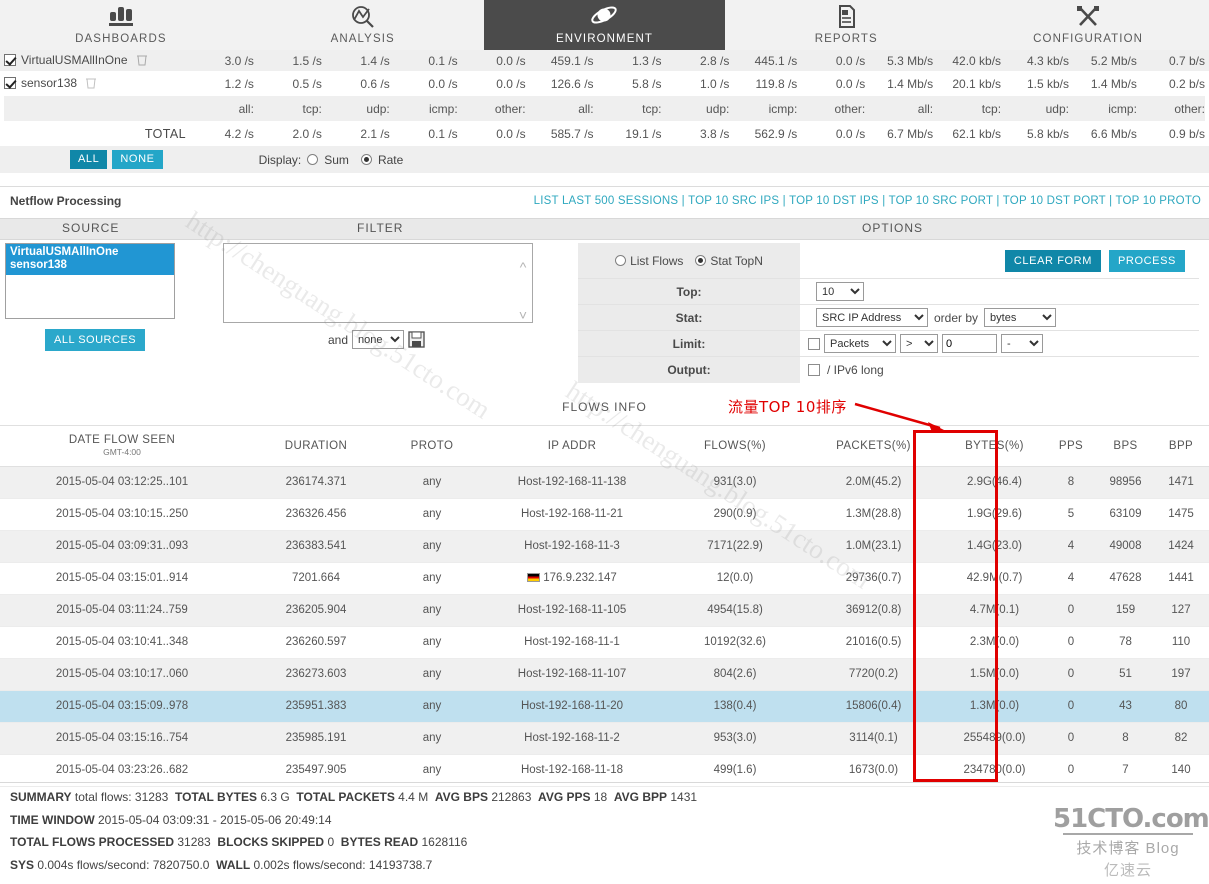 The image size is (1209, 884). What do you see at coordinates (137, 159) in the screenshot?
I see `select-none-button: NONE` at bounding box center [137, 159].